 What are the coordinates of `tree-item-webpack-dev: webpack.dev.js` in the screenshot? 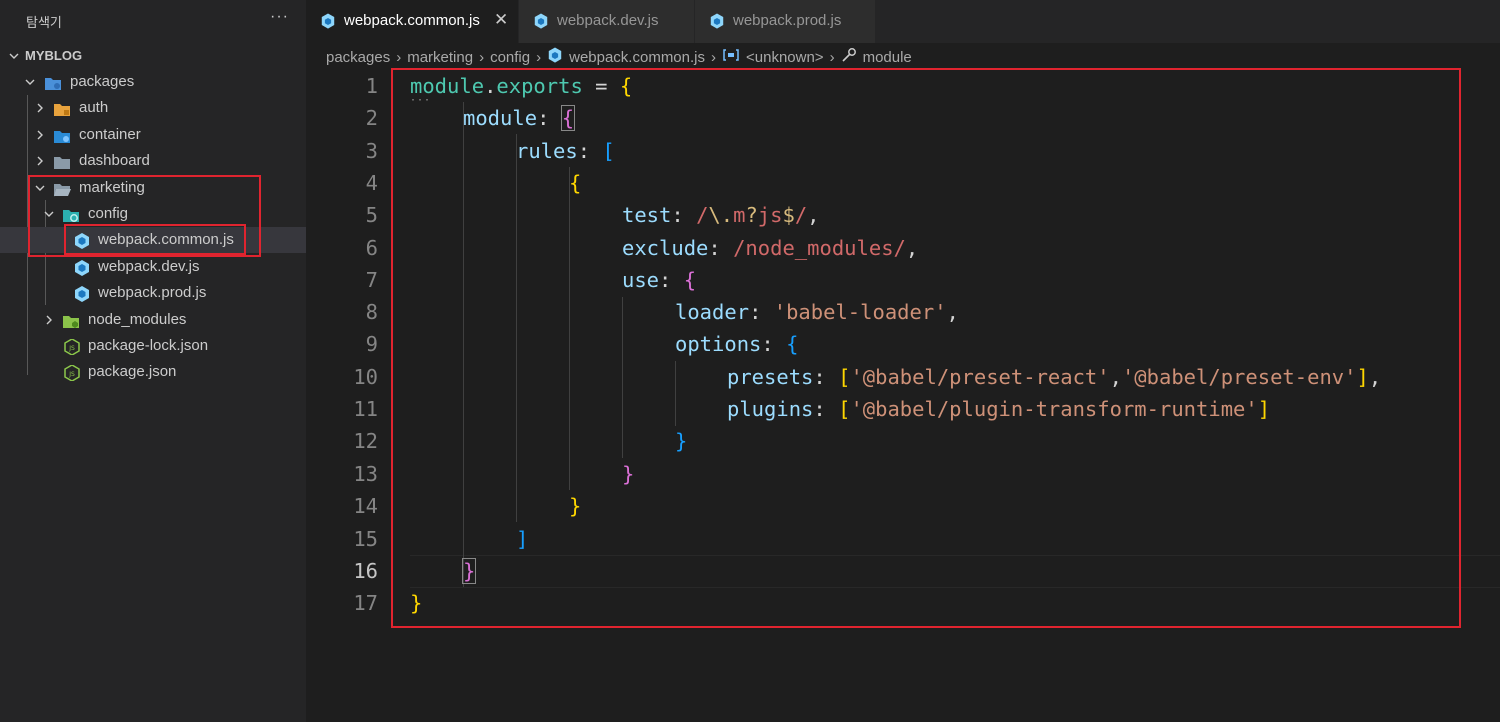 It's located at (153, 267).